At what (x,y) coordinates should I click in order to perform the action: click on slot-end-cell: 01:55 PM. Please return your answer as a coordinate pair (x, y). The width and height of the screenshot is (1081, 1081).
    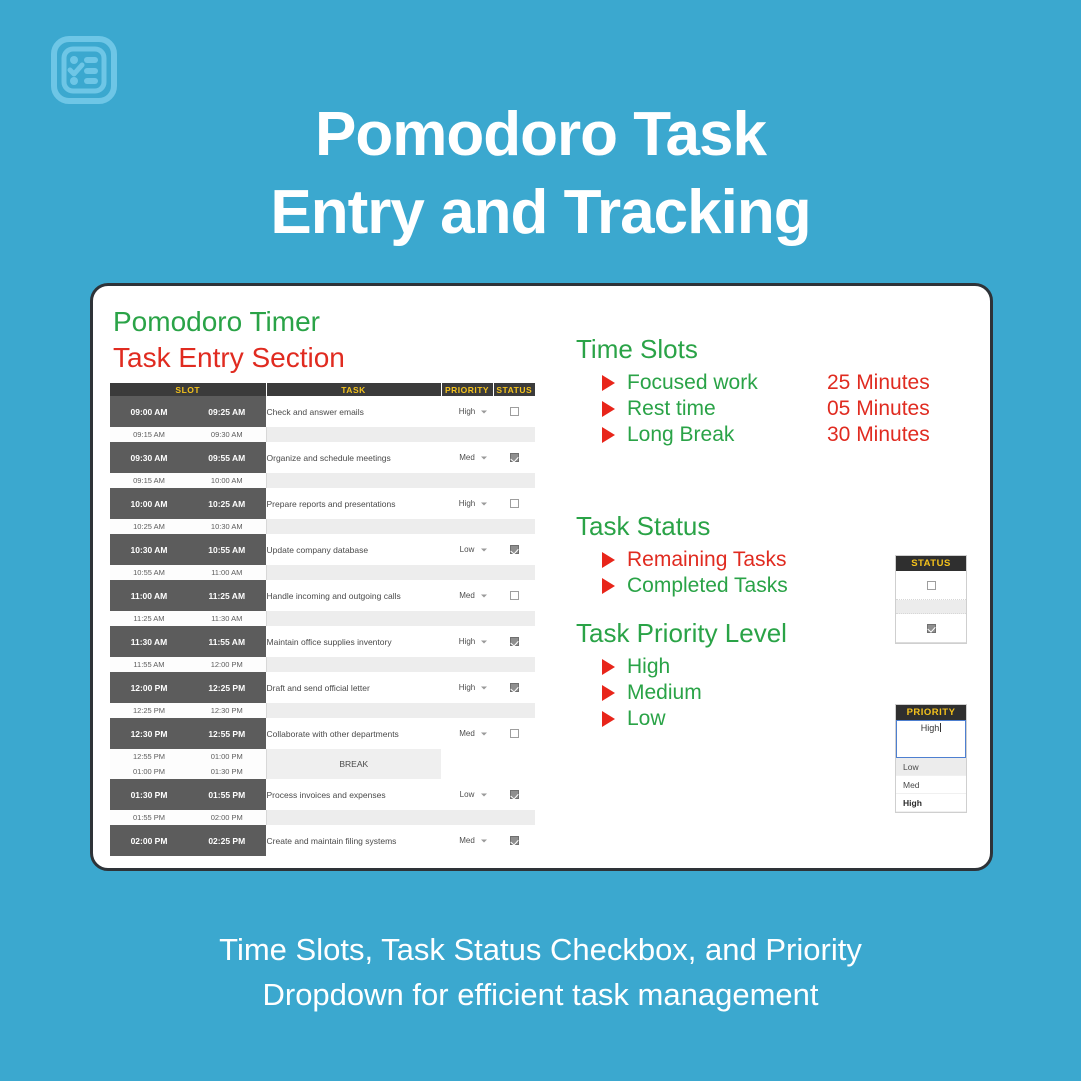
    Looking at the image, I should click on (227, 794).